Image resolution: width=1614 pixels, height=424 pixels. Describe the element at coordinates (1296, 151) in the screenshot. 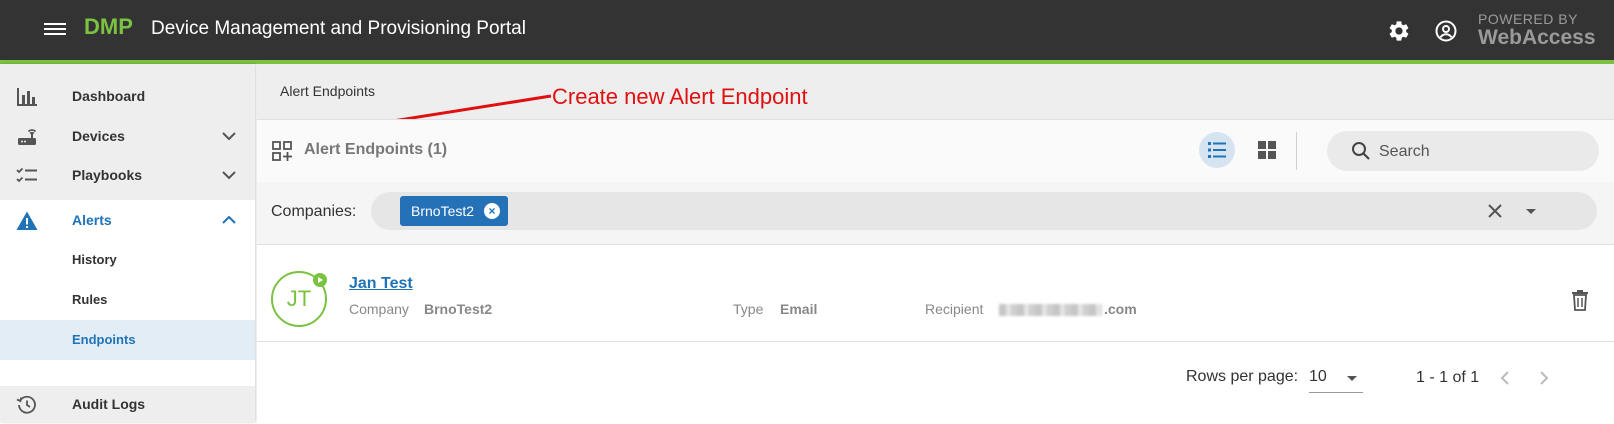

I see `toolbar-divider` at that location.